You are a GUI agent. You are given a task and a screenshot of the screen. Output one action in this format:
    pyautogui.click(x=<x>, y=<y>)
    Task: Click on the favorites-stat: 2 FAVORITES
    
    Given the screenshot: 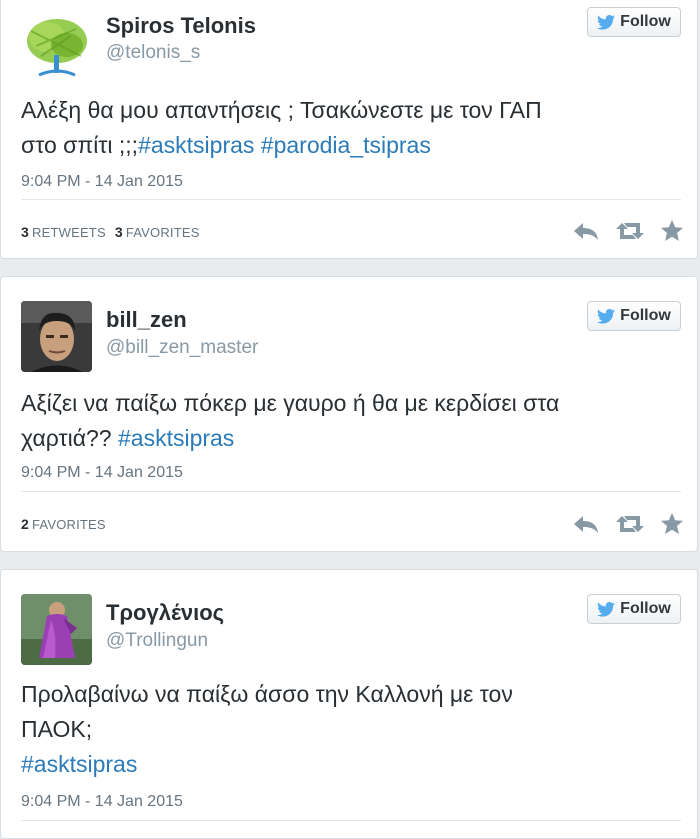 What is the action you would take?
    pyautogui.click(x=63, y=524)
    